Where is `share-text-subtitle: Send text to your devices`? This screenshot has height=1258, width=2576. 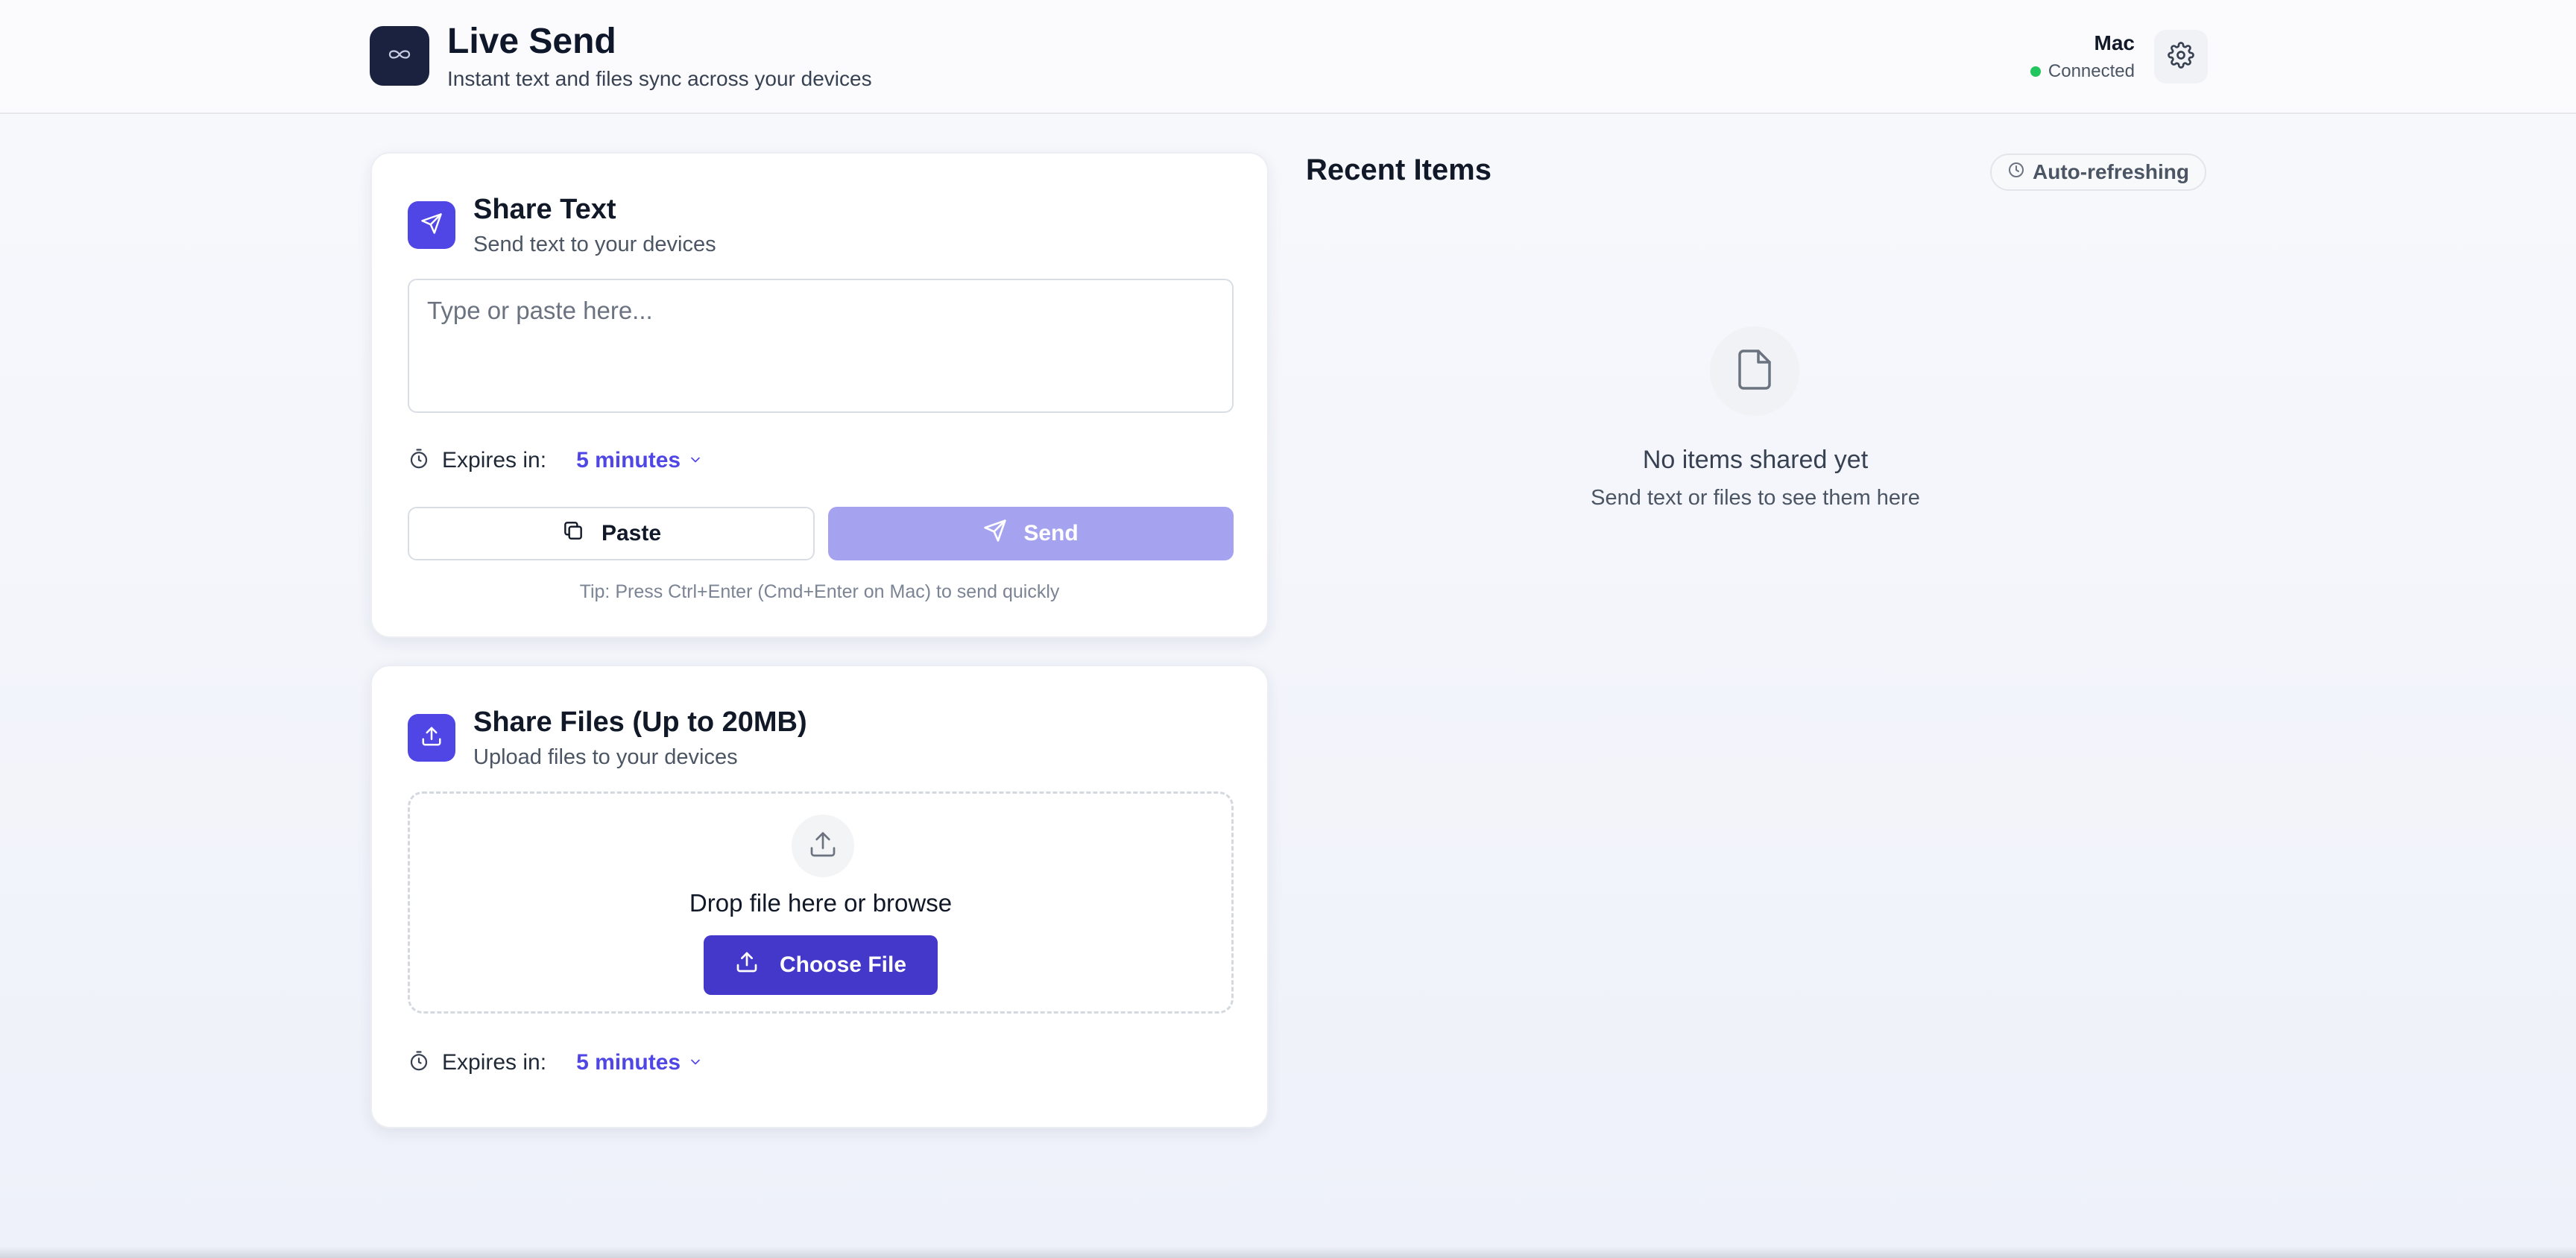 share-text-subtitle: Send text to your devices is located at coordinates (594, 244).